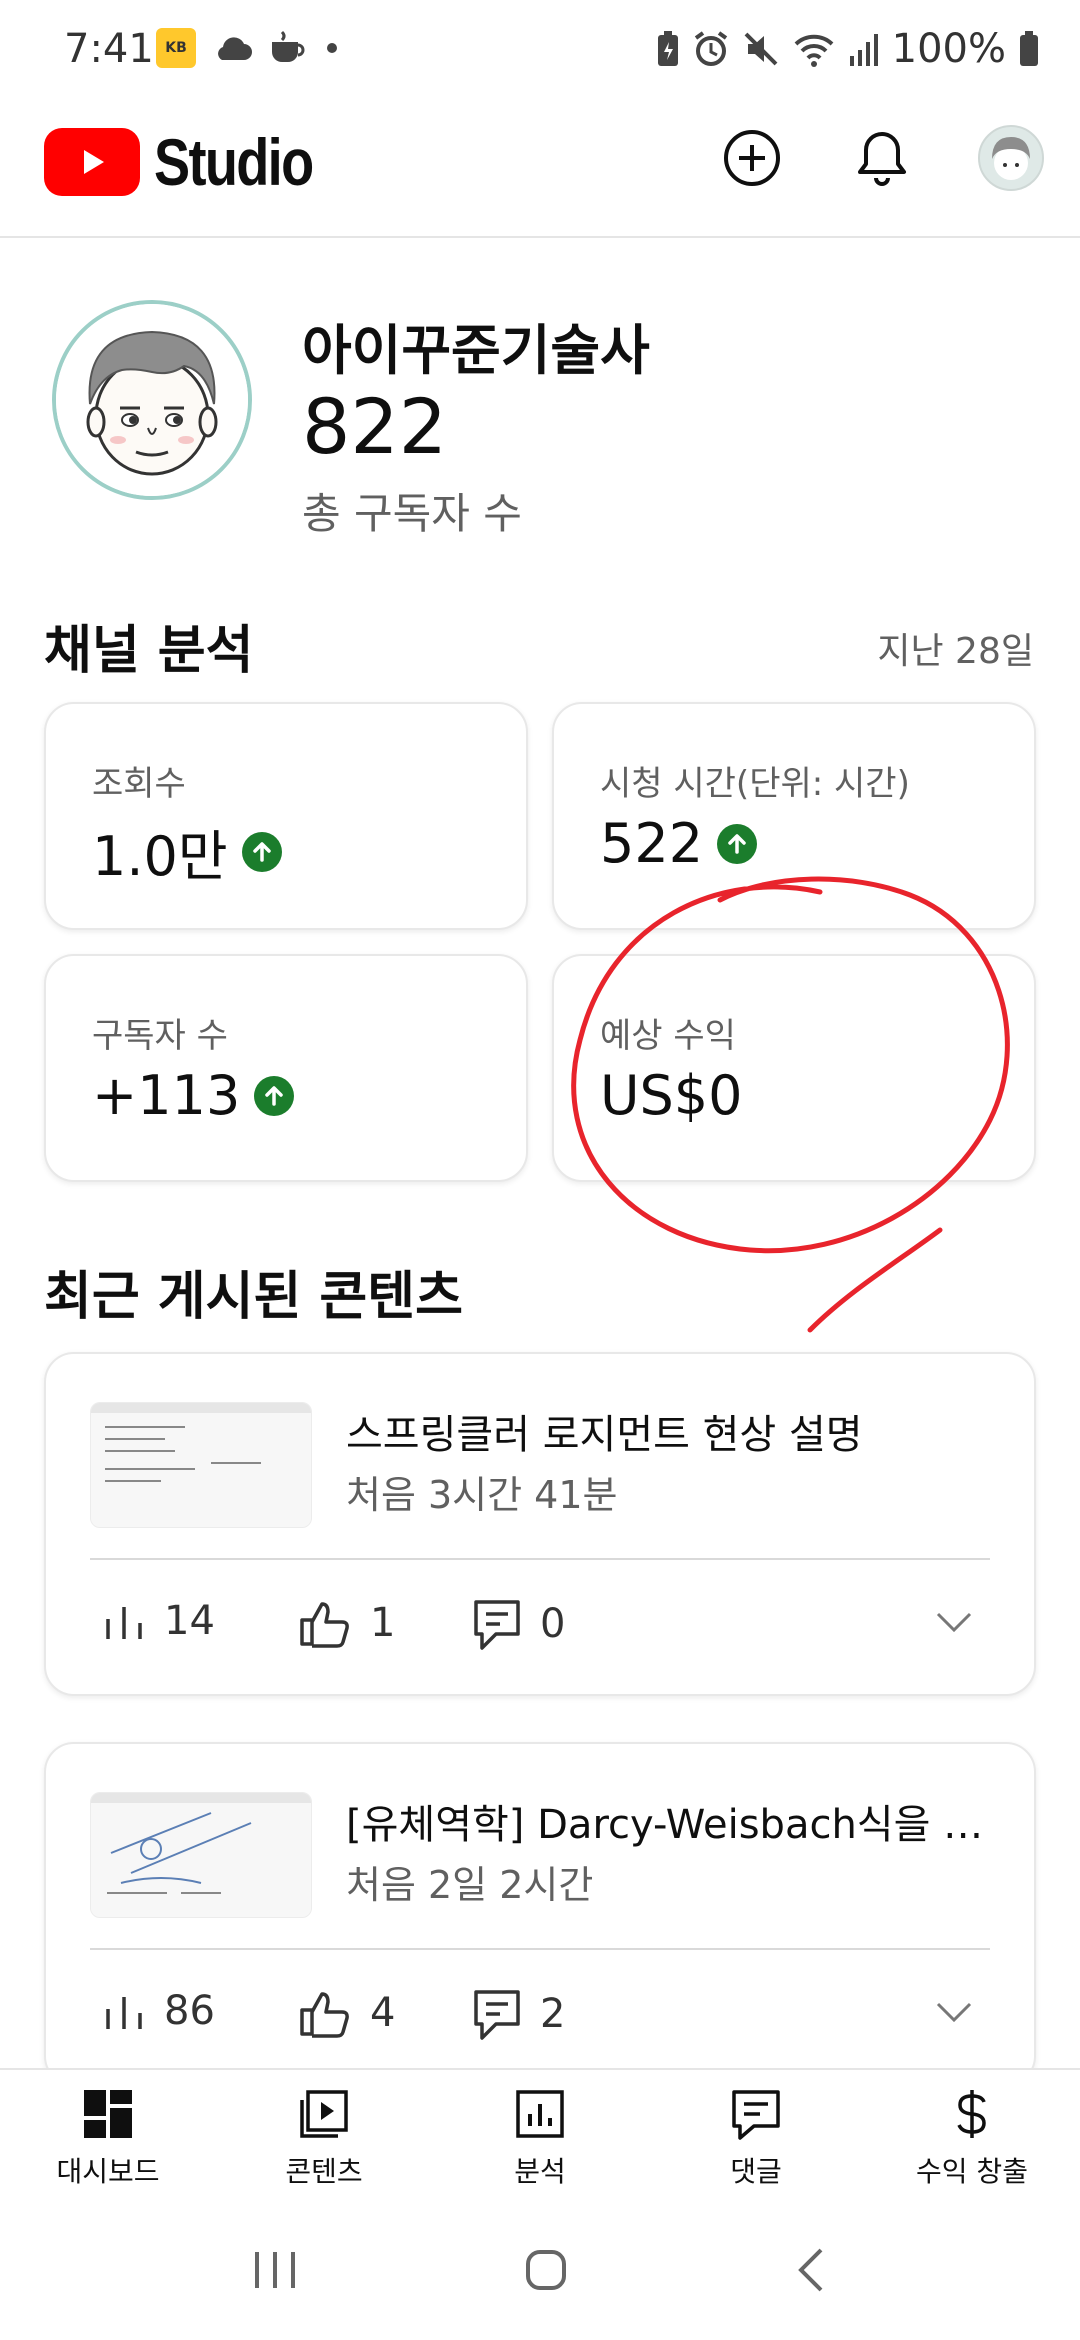  I want to click on battery-icon, so click(1029, 48).